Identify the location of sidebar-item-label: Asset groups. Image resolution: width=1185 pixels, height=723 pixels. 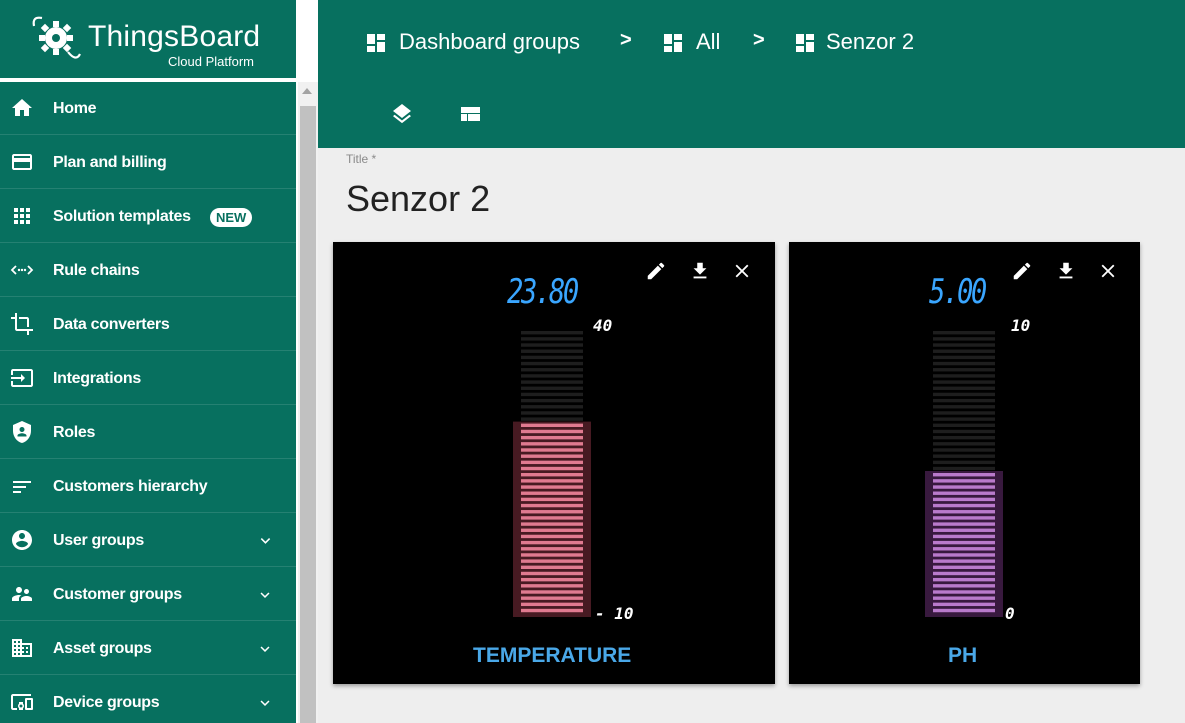
(102, 648).